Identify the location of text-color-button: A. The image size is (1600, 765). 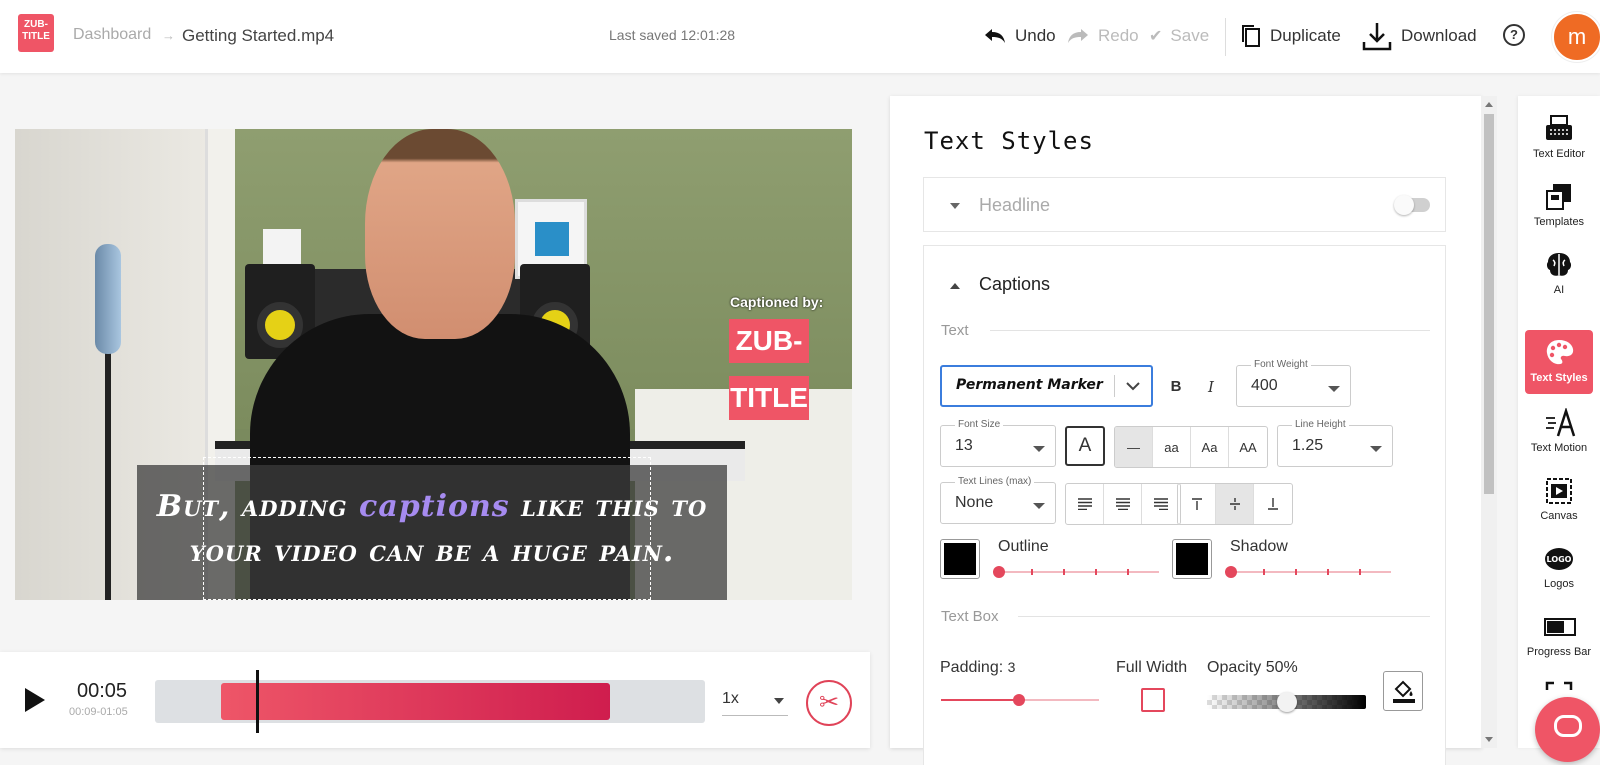
(1085, 446).